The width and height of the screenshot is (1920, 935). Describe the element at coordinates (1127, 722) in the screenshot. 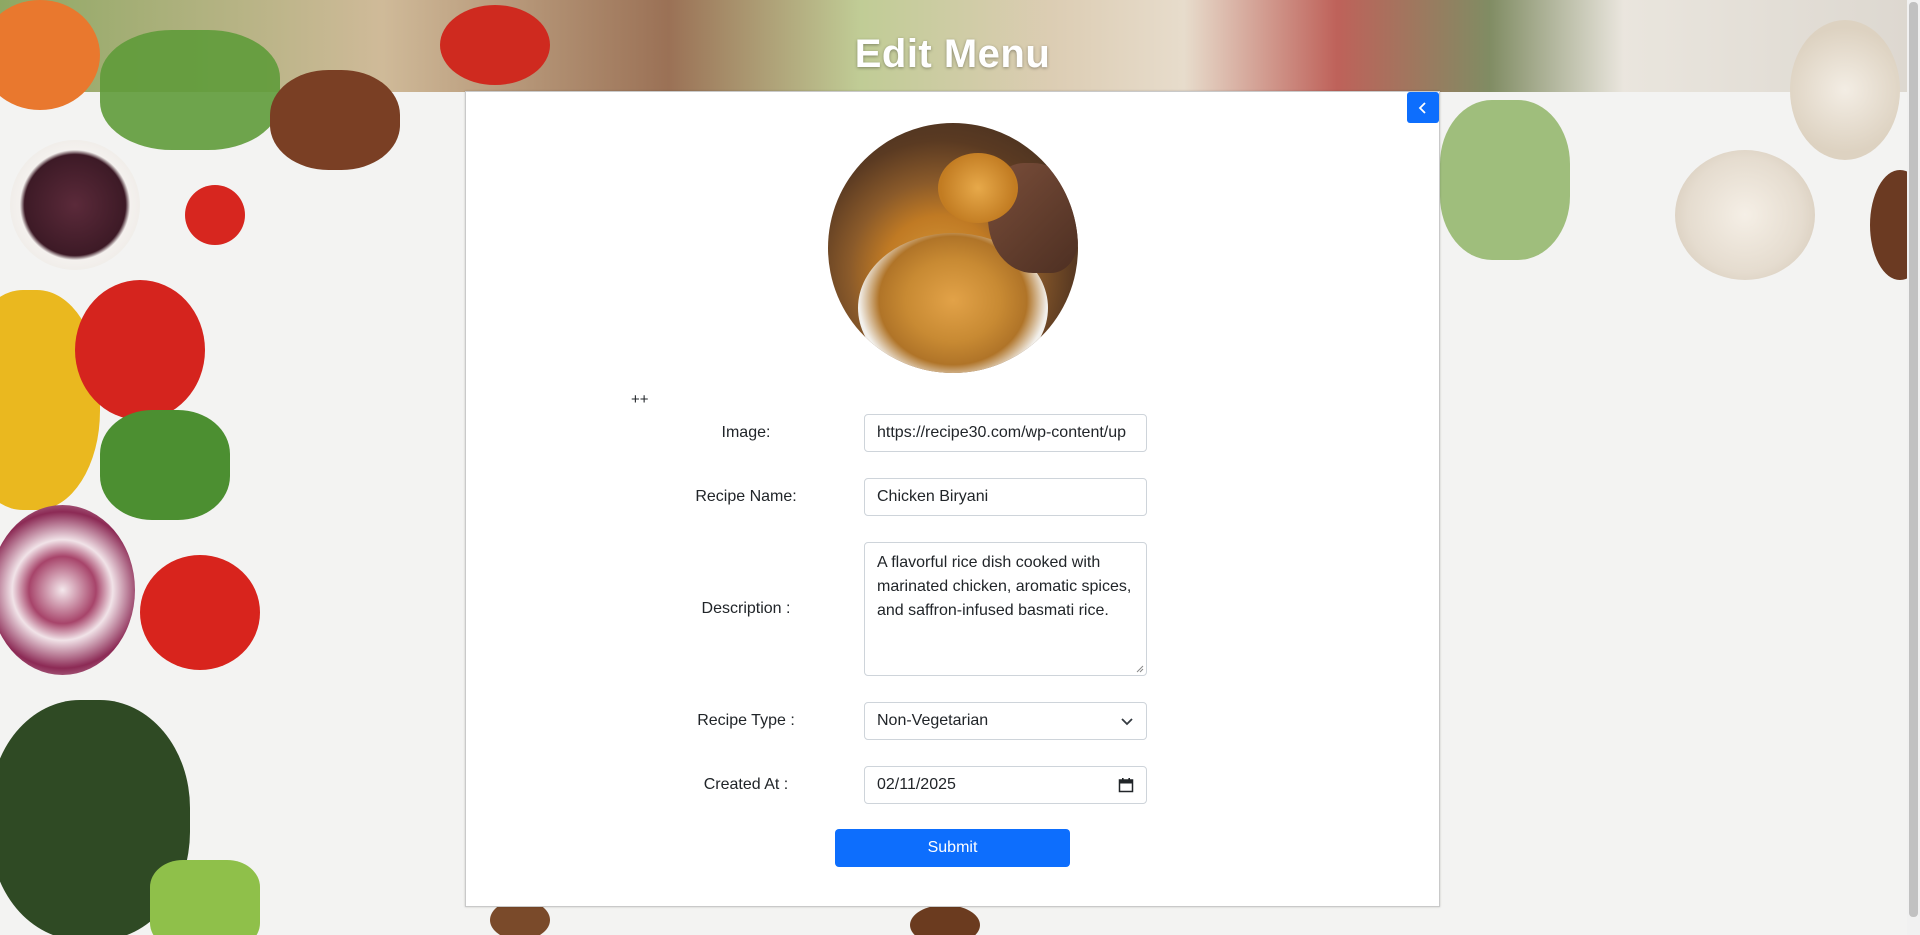

I see `chevron-down-icon` at that location.